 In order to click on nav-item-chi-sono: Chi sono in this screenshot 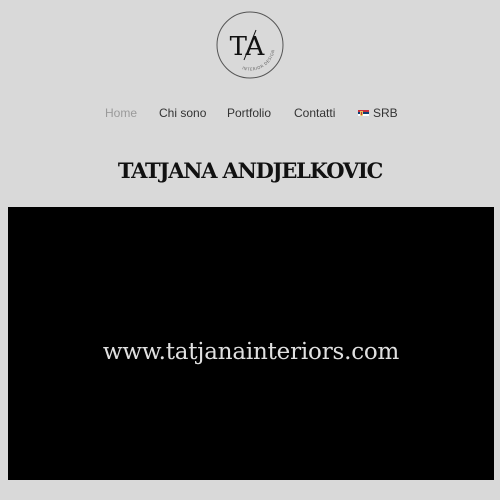, I will do `click(182, 113)`.